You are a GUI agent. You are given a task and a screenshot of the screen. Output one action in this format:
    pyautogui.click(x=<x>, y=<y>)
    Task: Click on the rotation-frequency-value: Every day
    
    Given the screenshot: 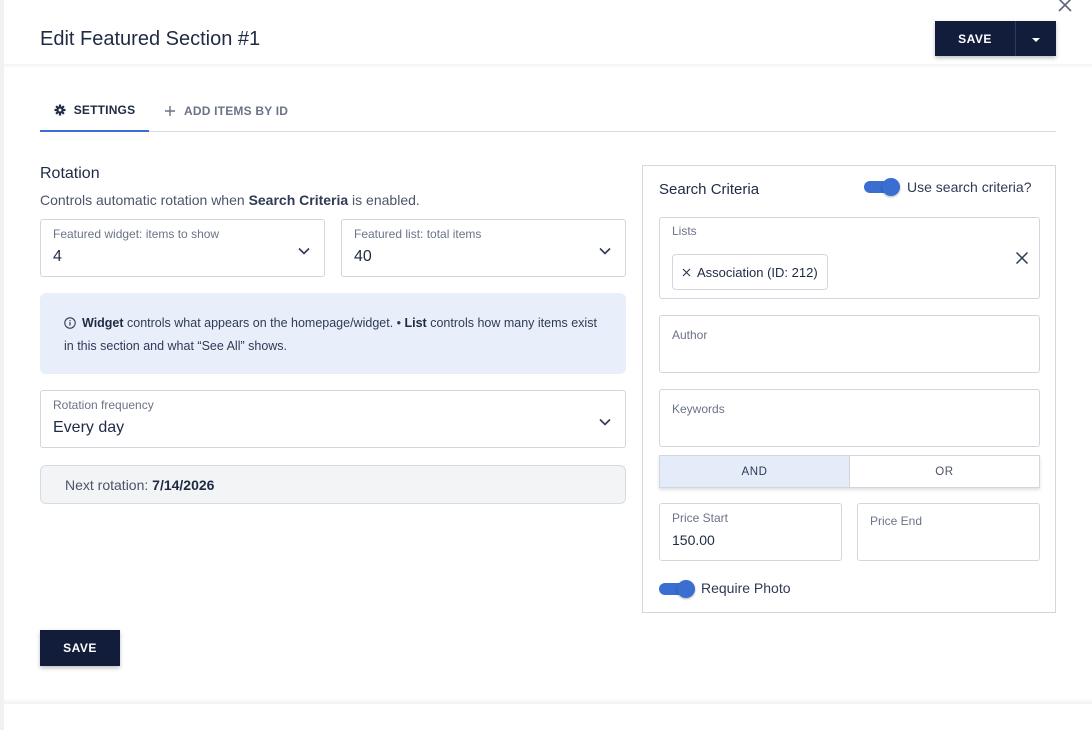 What is the action you would take?
    pyautogui.click(x=89, y=427)
    